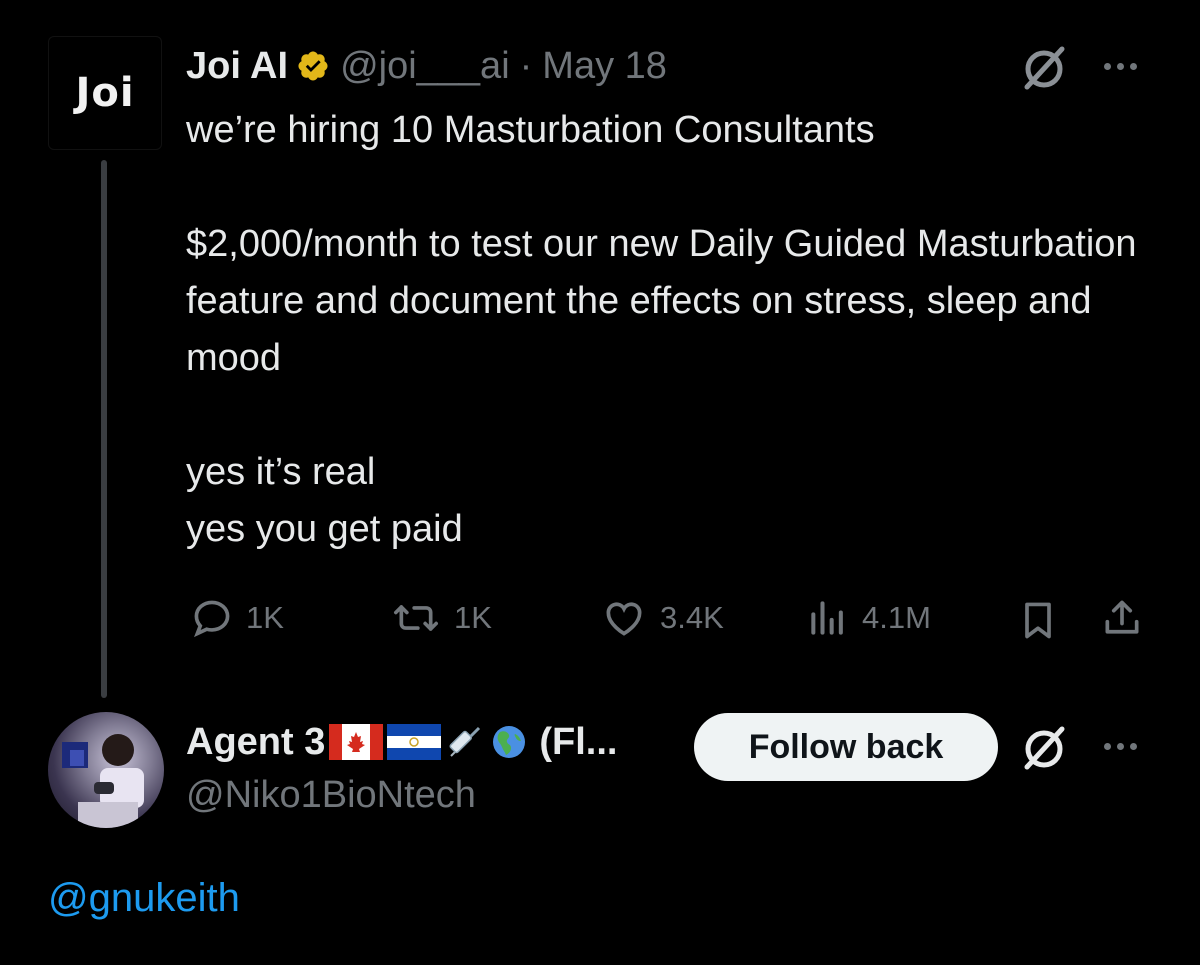 This screenshot has height=965, width=1200. Describe the element at coordinates (104, 429) in the screenshot. I see `thread-connector-line` at that location.